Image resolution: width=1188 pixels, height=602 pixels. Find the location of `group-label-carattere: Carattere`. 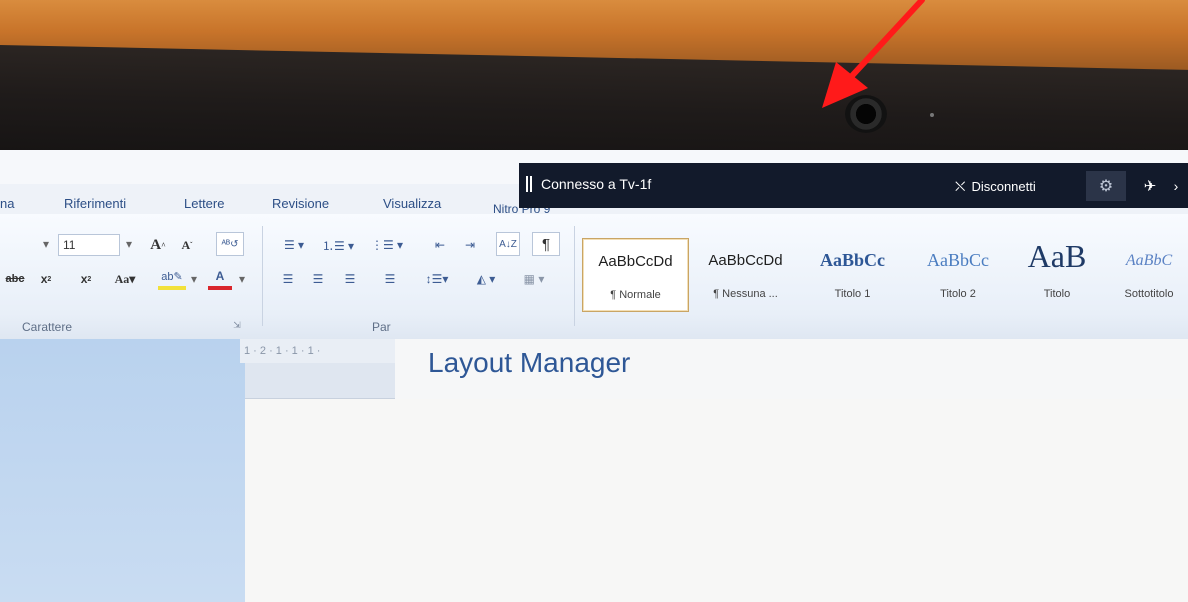

group-label-carattere: Carattere is located at coordinates (47, 327).